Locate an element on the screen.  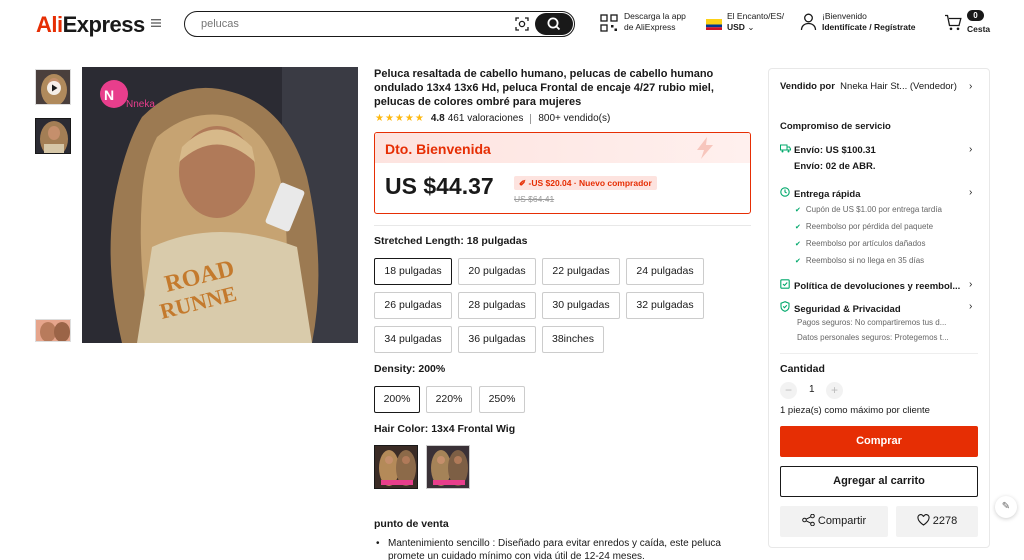
promo-title: Dto. Bienvenida is located at coordinates (438, 149).